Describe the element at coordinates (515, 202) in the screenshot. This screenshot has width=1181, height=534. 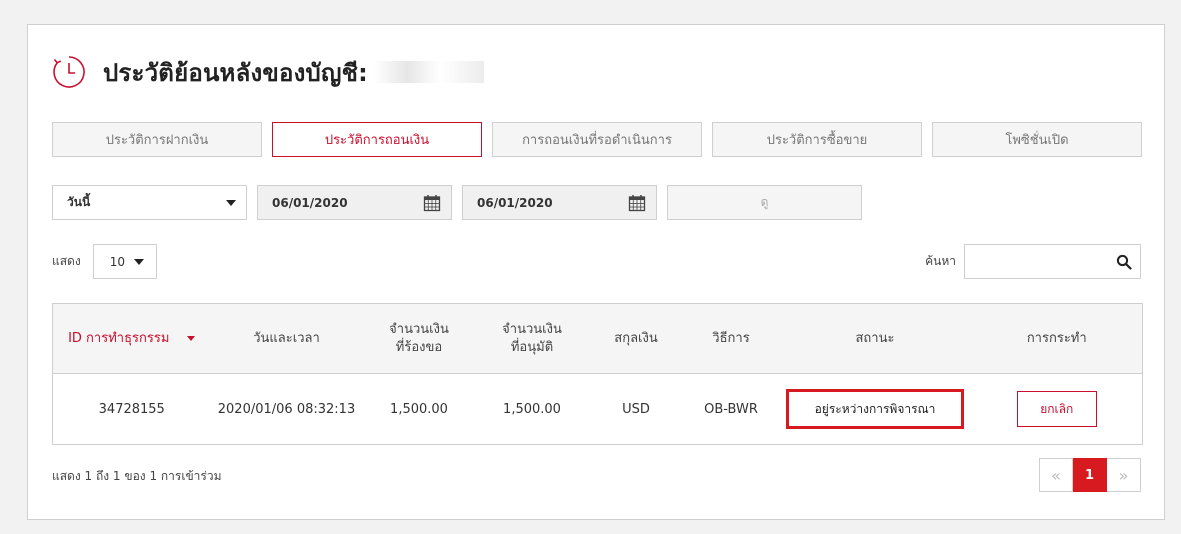
I see `date-to-value: 06/01/2020` at that location.